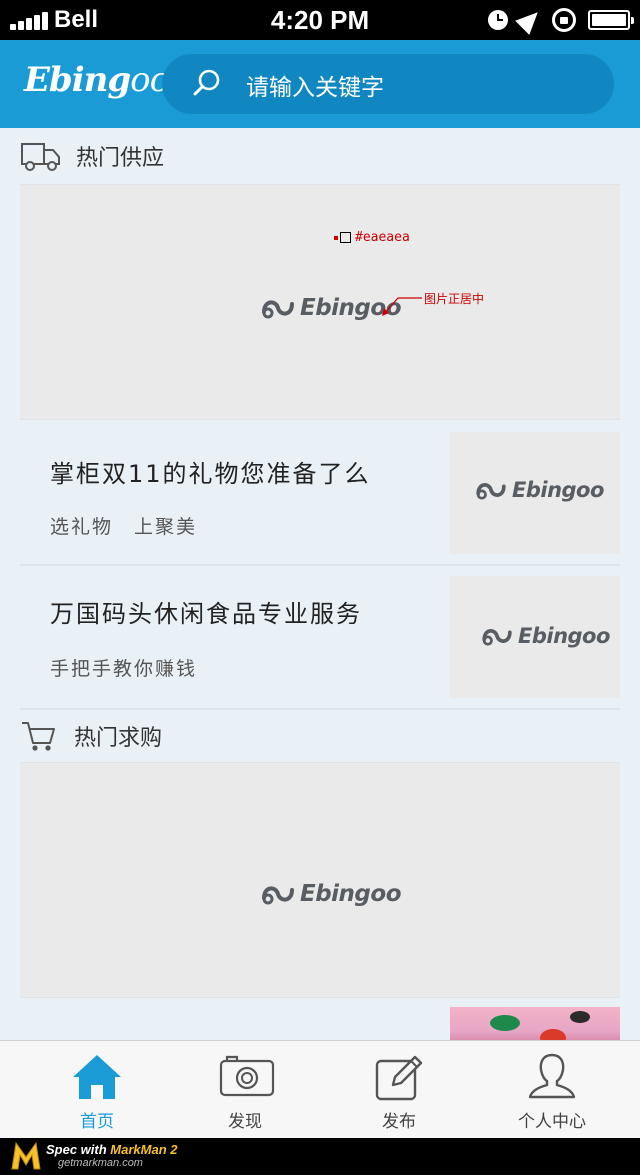 Image resolution: width=640 pixels, height=1175 pixels. I want to click on status-bar: Bell 4:20 PM, so click(320, 20).